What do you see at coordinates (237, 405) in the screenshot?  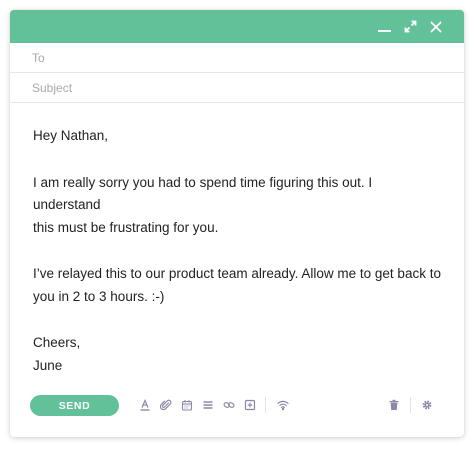 I see `compose-toolbar: SEND` at bounding box center [237, 405].